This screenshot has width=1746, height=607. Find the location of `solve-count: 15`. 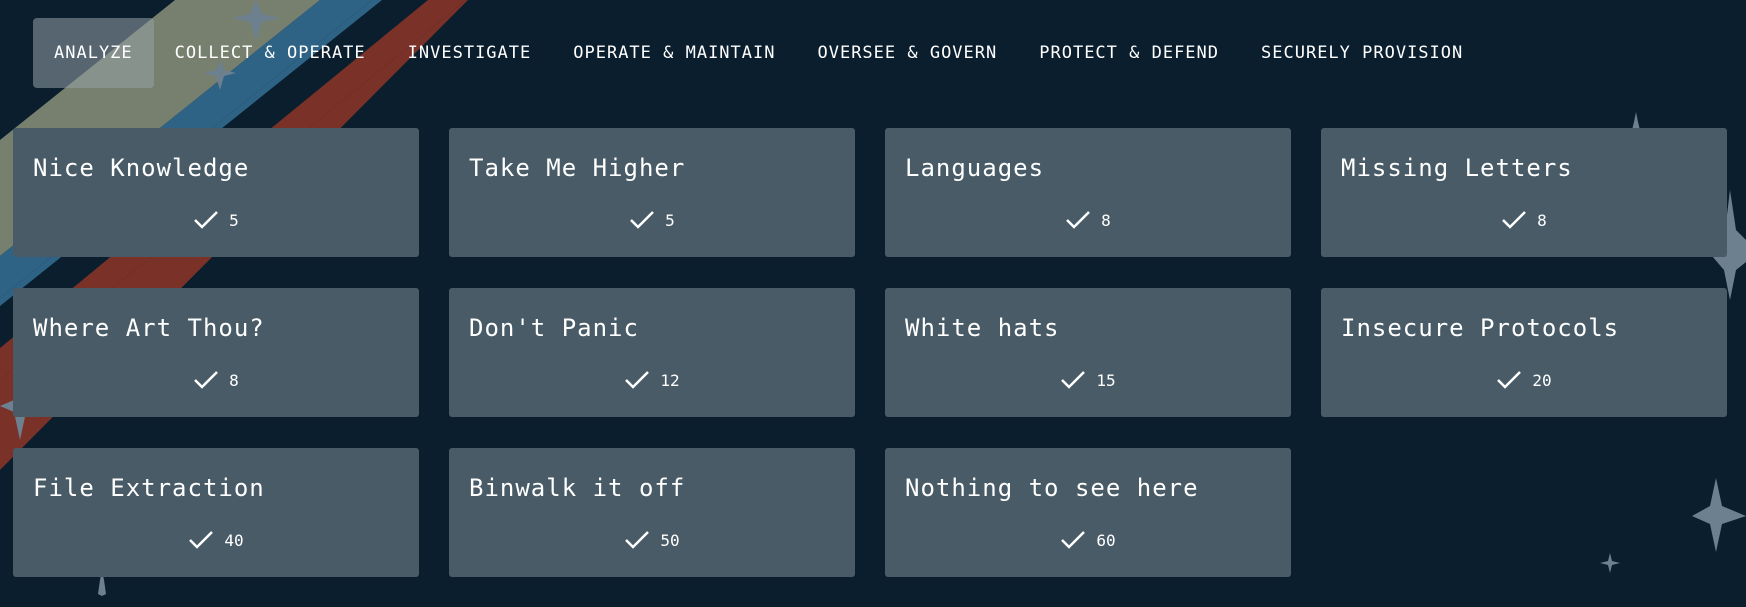

solve-count: 15 is located at coordinates (1106, 380).